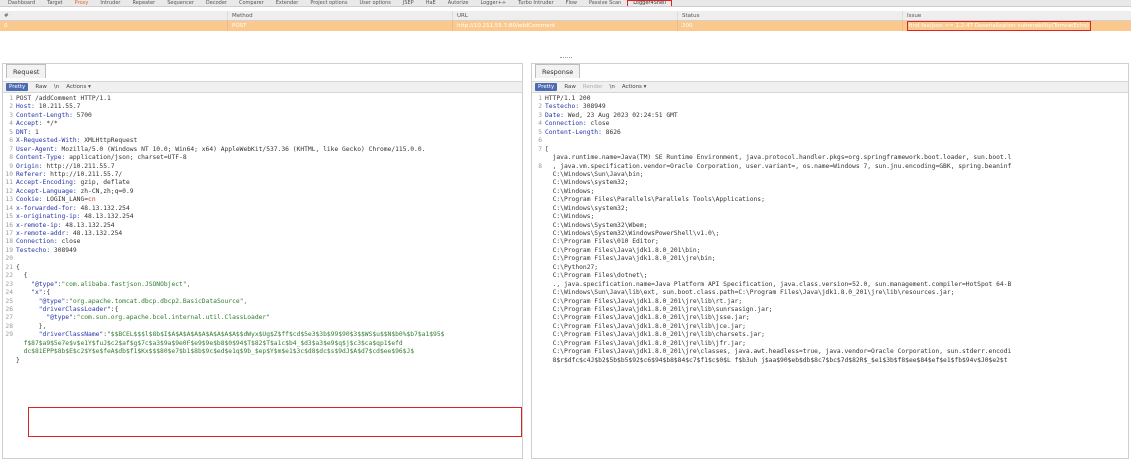 The height and width of the screenshot is (459, 1131). Describe the element at coordinates (48, 141) in the screenshot. I see `header-key: X-Requested-With:` at that location.